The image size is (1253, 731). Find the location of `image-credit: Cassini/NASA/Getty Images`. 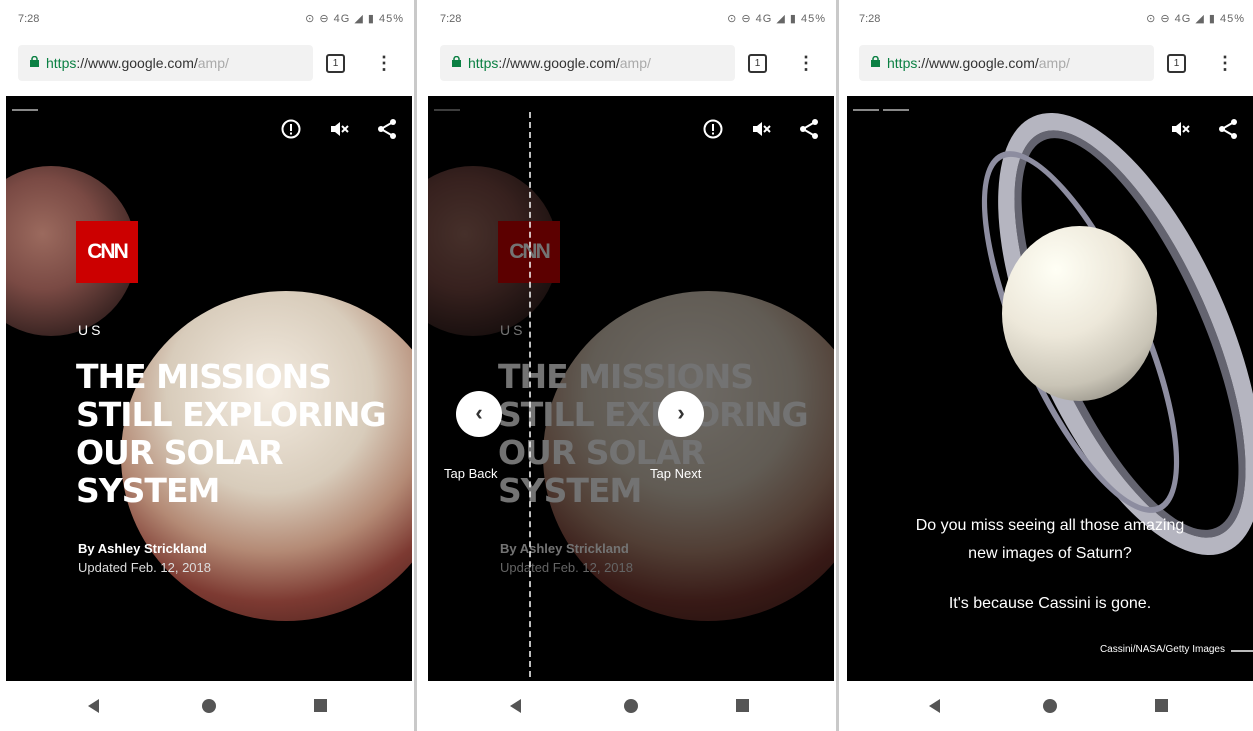

image-credit: Cassini/NASA/Getty Images is located at coordinates (1162, 649).